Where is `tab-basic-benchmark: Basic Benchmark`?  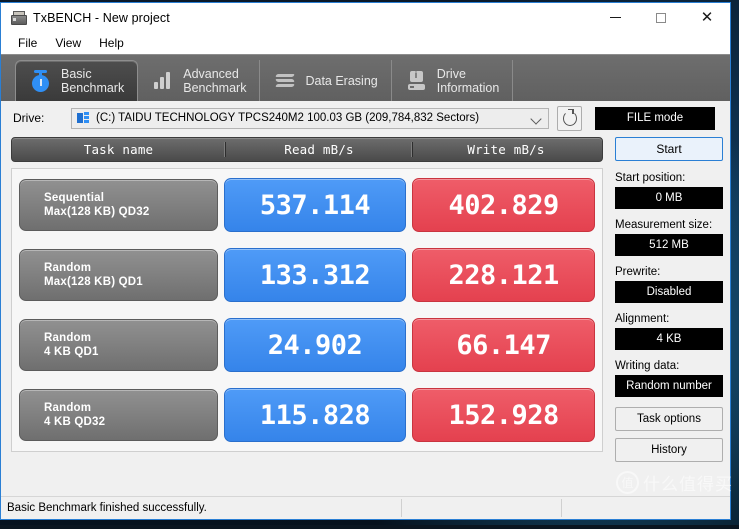 tab-basic-benchmark: Basic Benchmark is located at coordinates (76, 80).